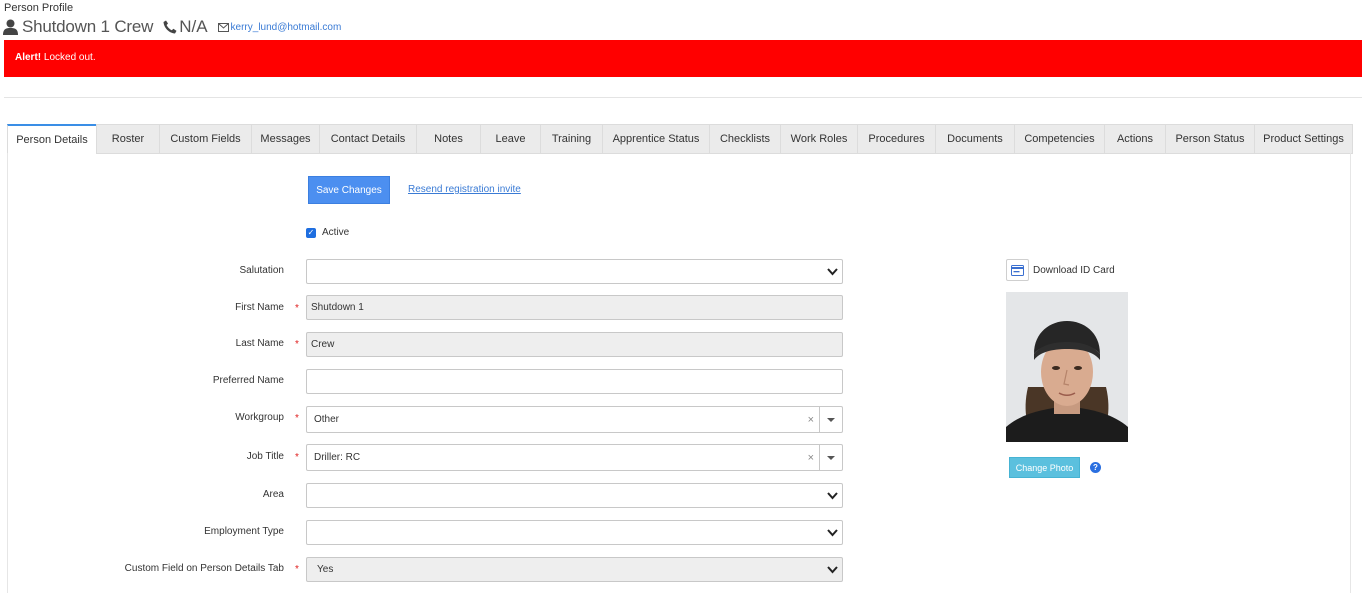  I want to click on preferred-name-label: Preferred Name, so click(248, 380).